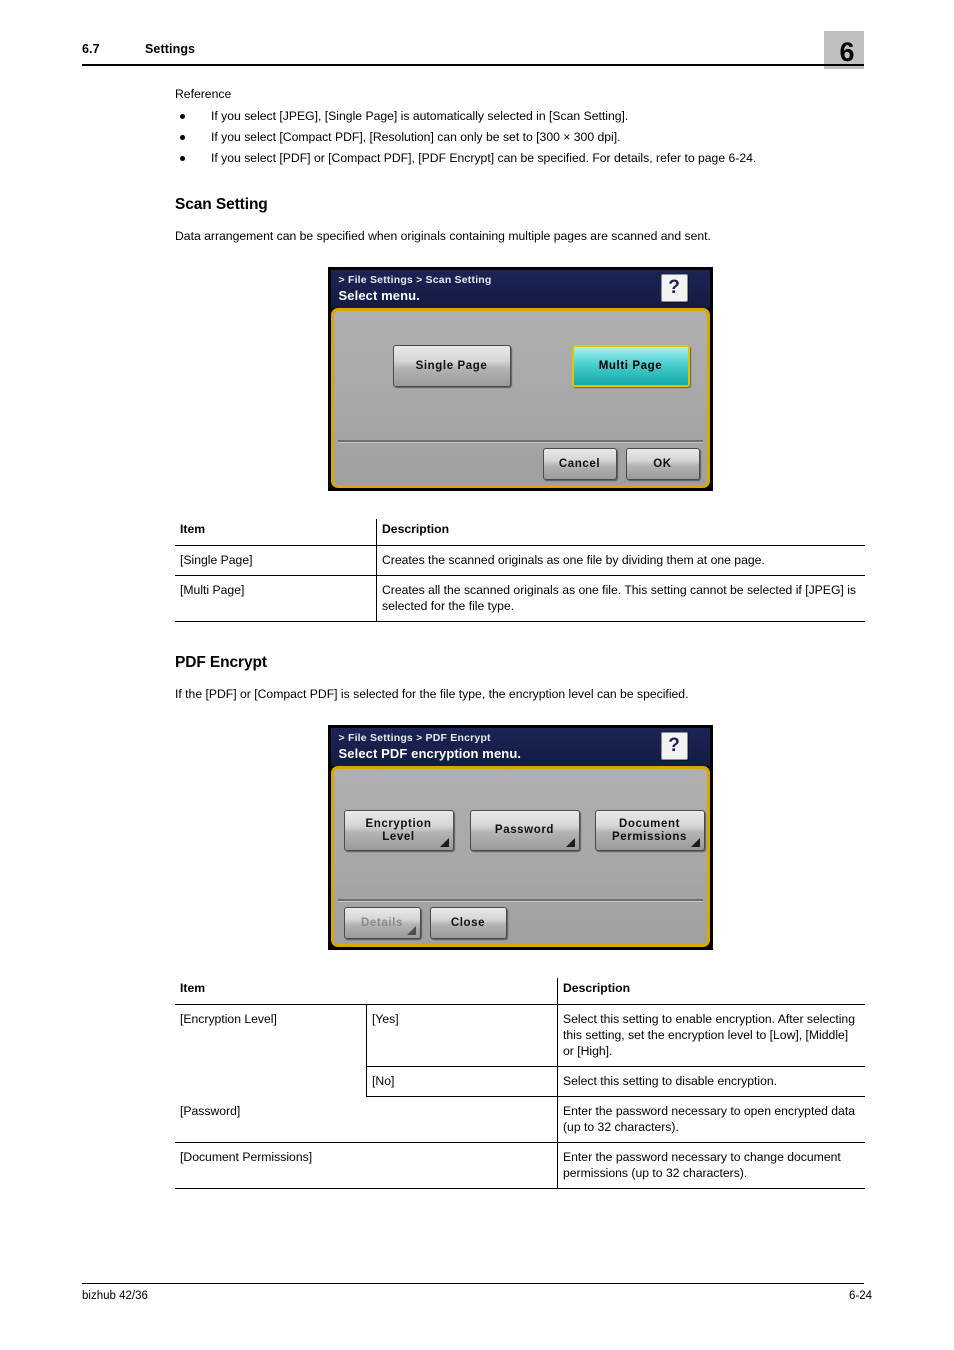  What do you see at coordinates (430, 753) in the screenshot?
I see `lcd-prompt-text: Select PDF encryption menu.` at bounding box center [430, 753].